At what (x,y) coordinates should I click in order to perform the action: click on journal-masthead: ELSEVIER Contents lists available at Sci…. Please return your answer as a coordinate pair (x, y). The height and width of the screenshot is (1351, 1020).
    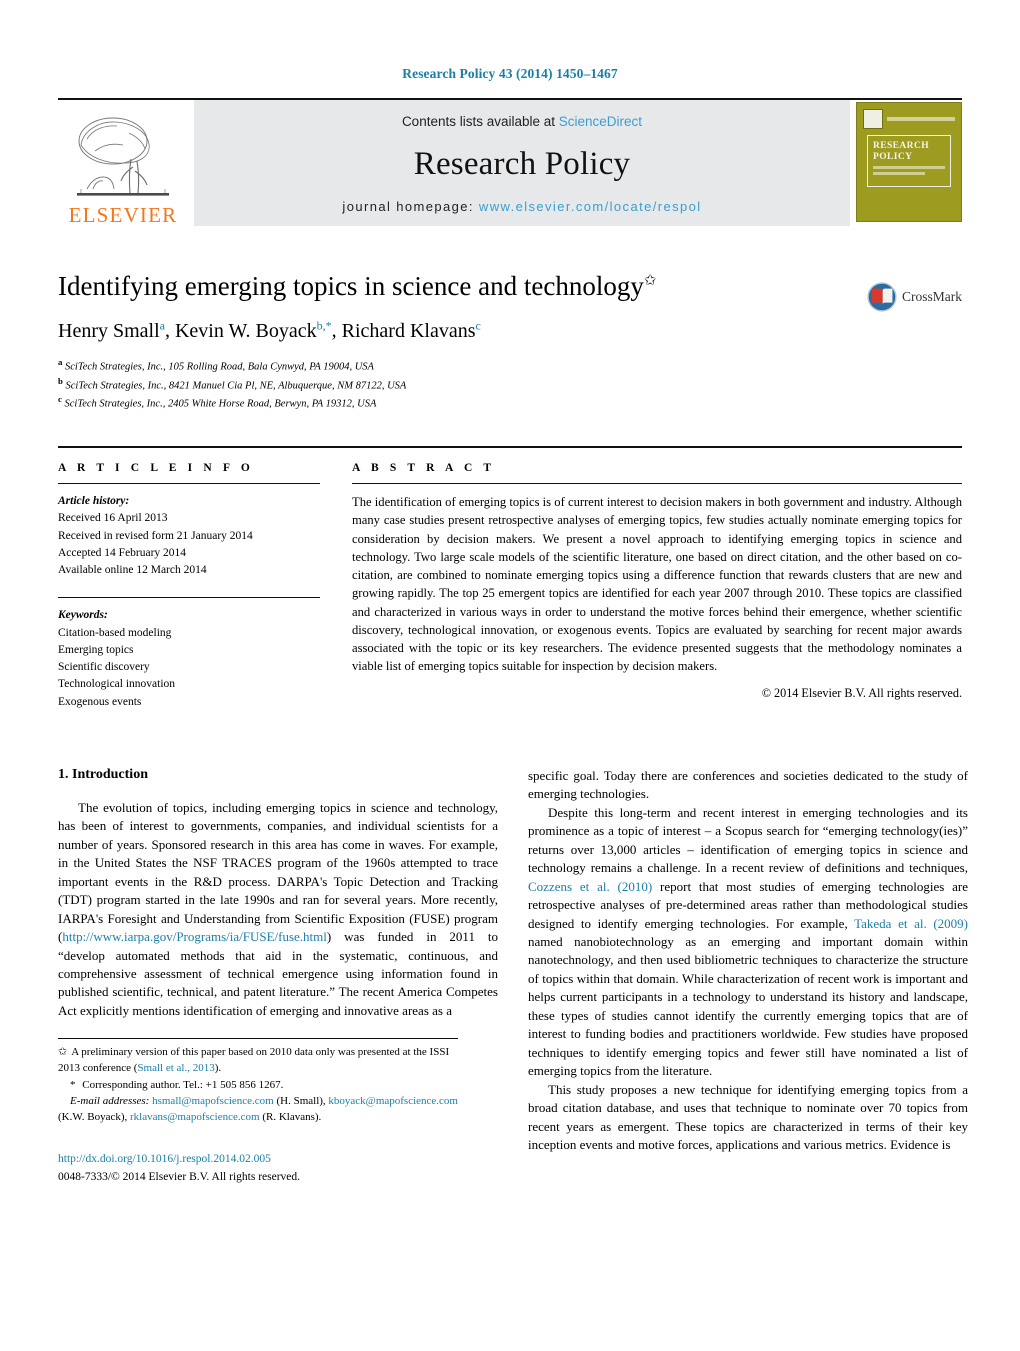
    Looking at the image, I should click on (510, 162).